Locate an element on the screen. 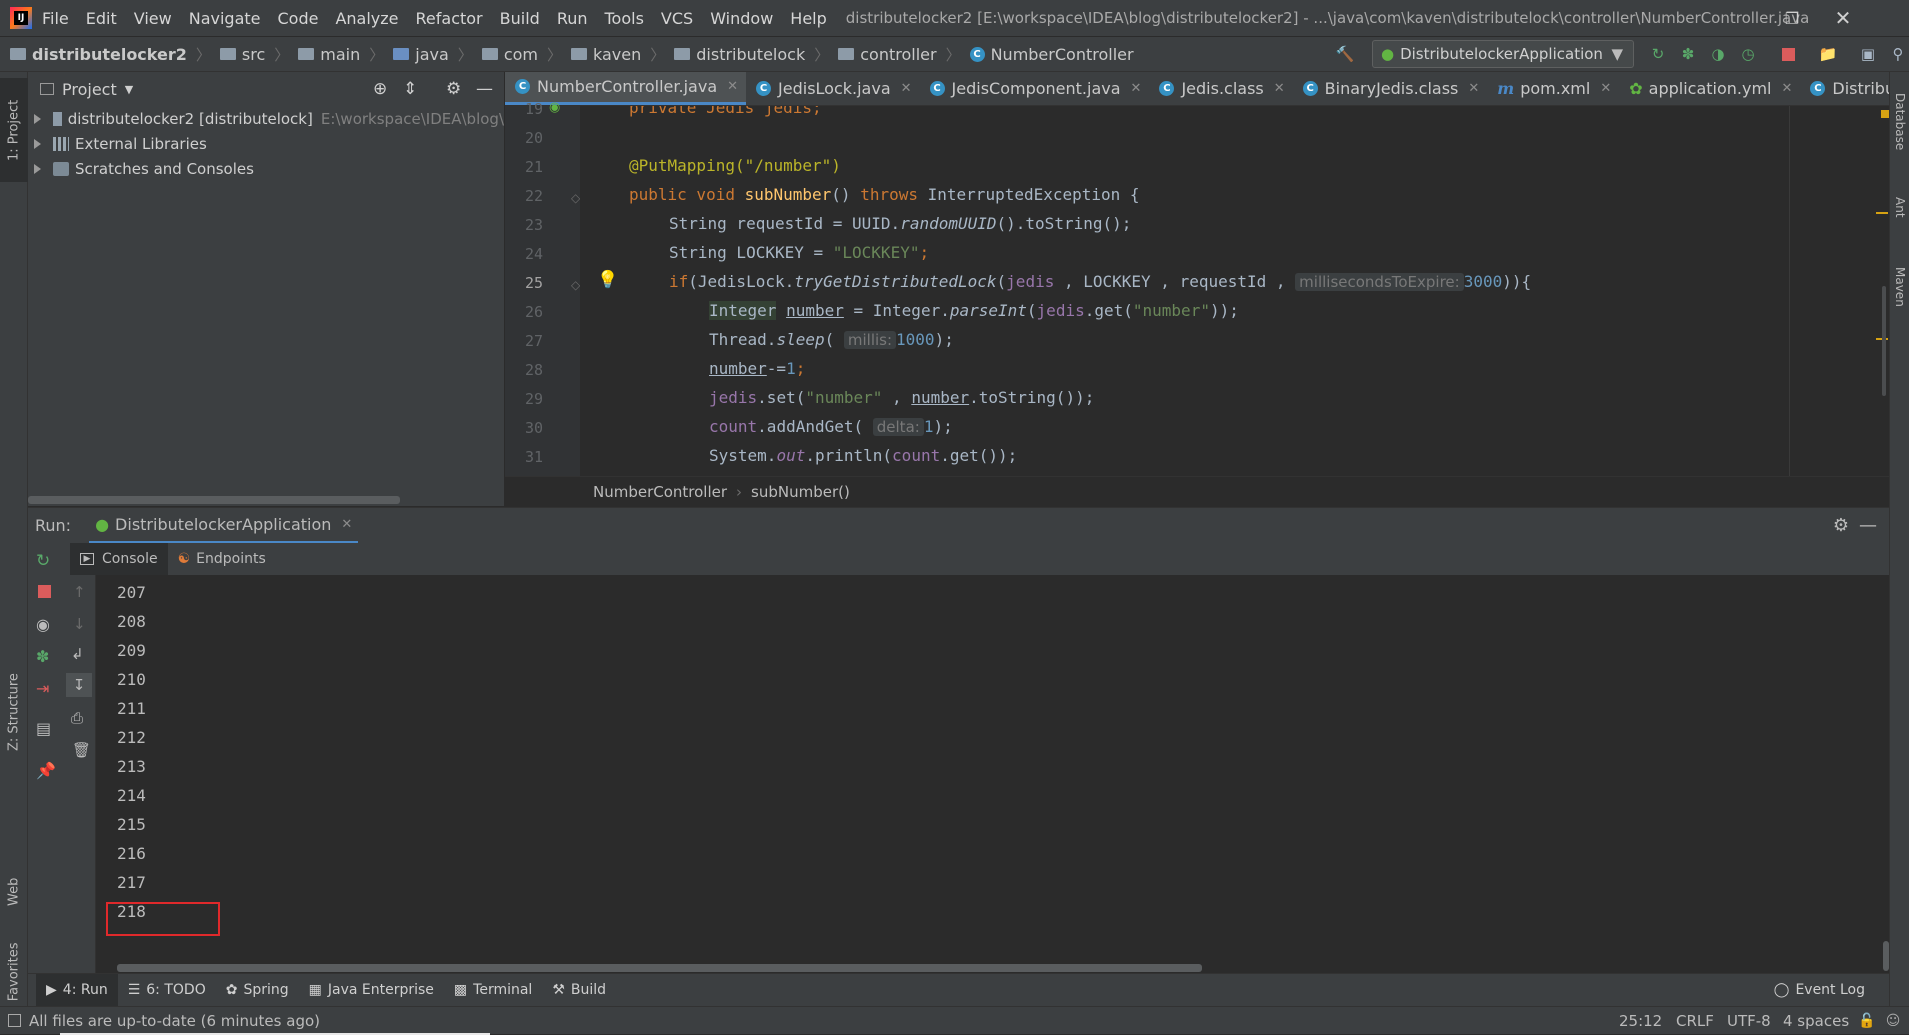  tool-maven: Maven is located at coordinates (1899, 287).